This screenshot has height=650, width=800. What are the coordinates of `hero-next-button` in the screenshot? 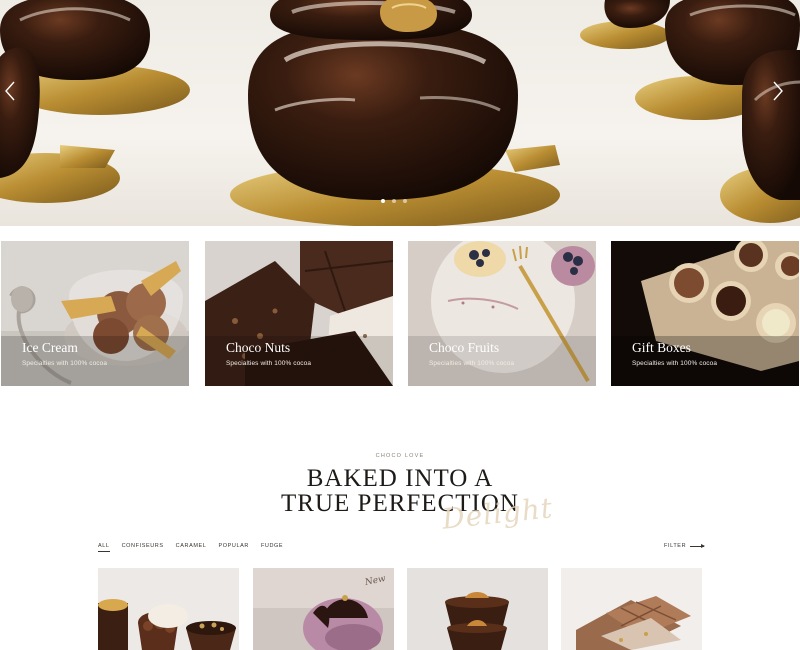 It's located at (784, 95).